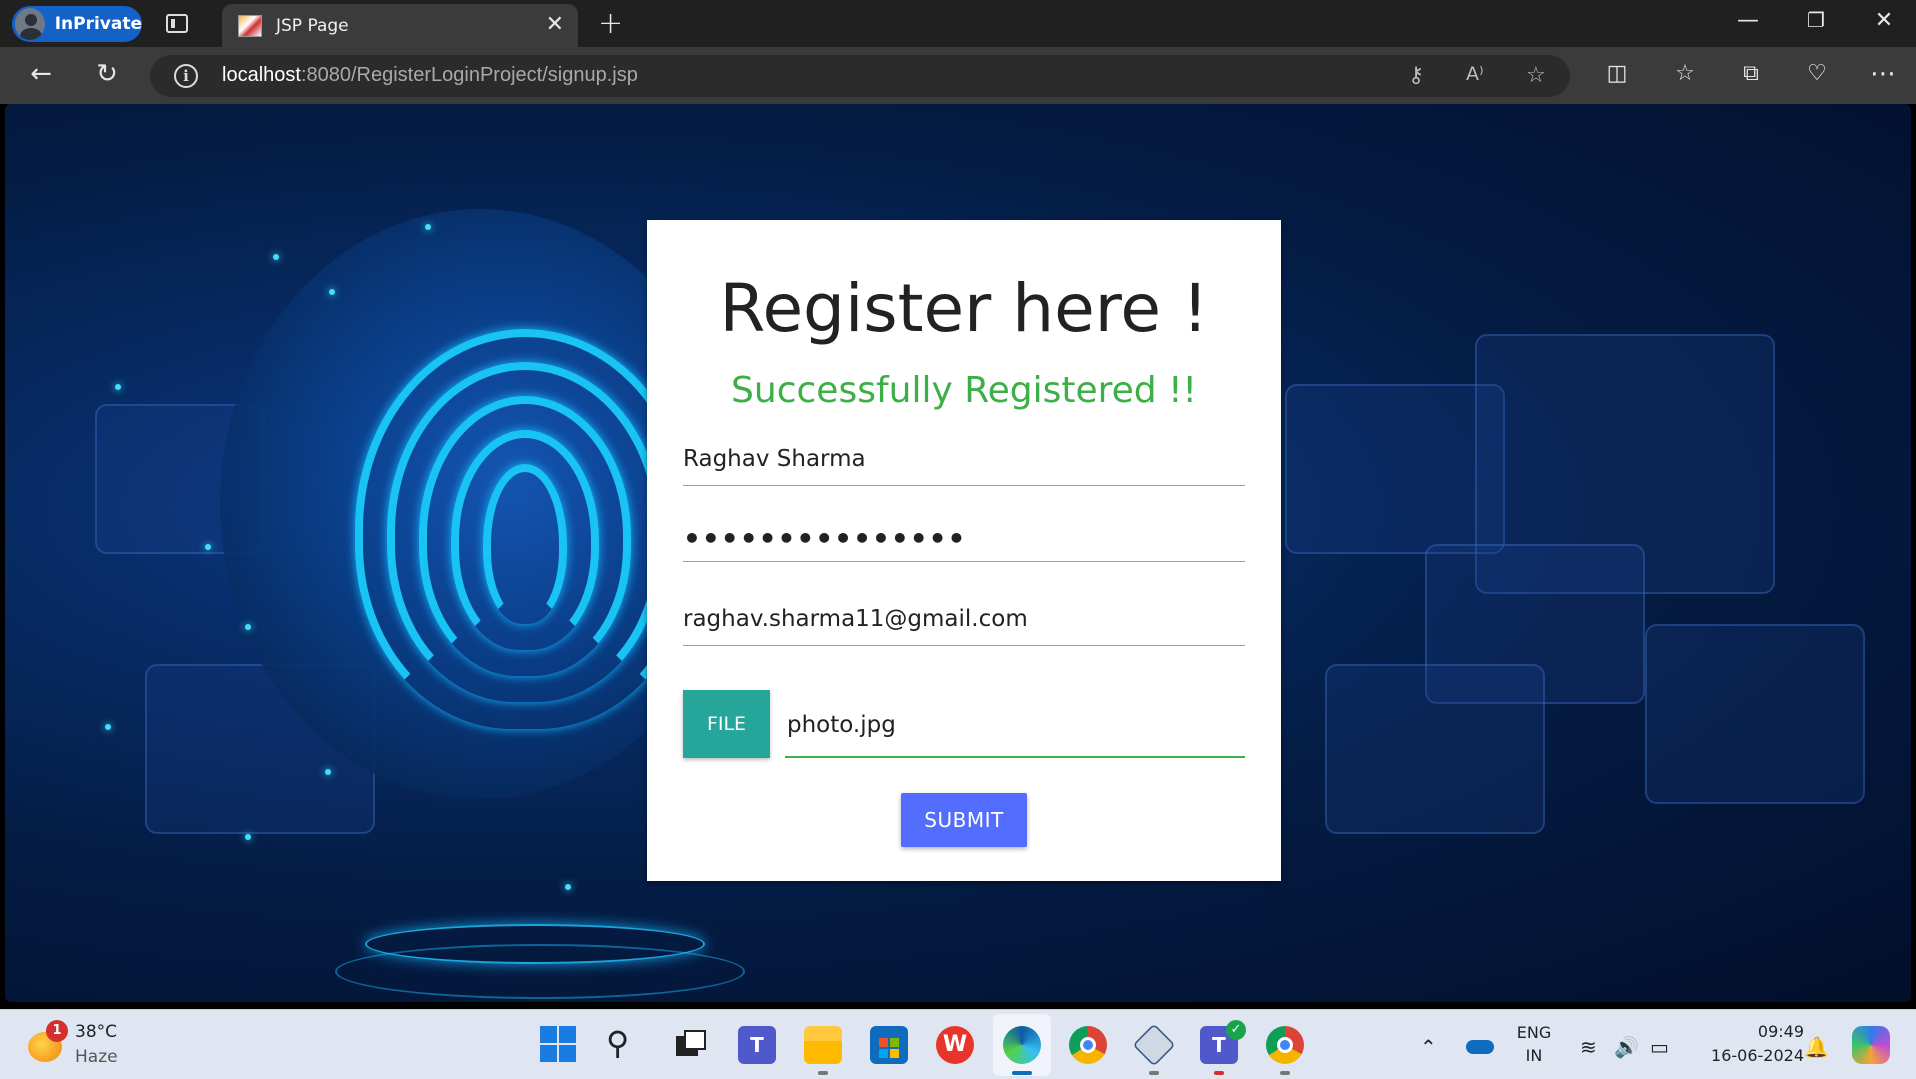 Image resolution: width=1916 pixels, height=1079 pixels. Describe the element at coordinates (30, 24) in the screenshot. I see `profile-avatar-icon` at that location.